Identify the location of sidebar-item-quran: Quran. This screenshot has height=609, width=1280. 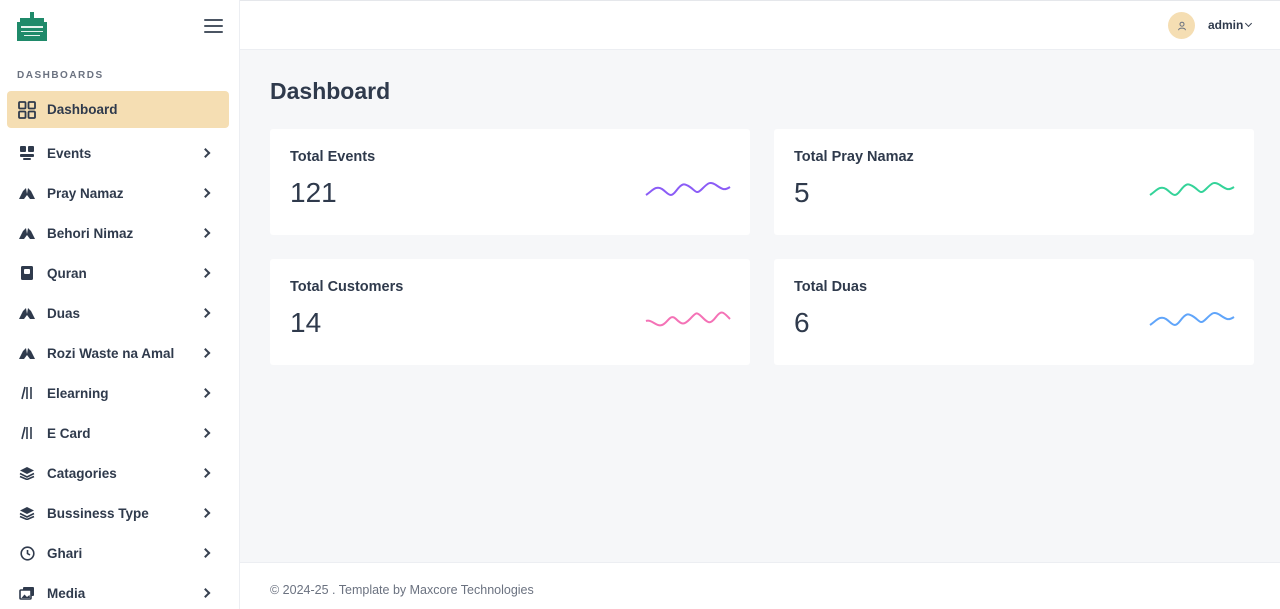
(118, 273).